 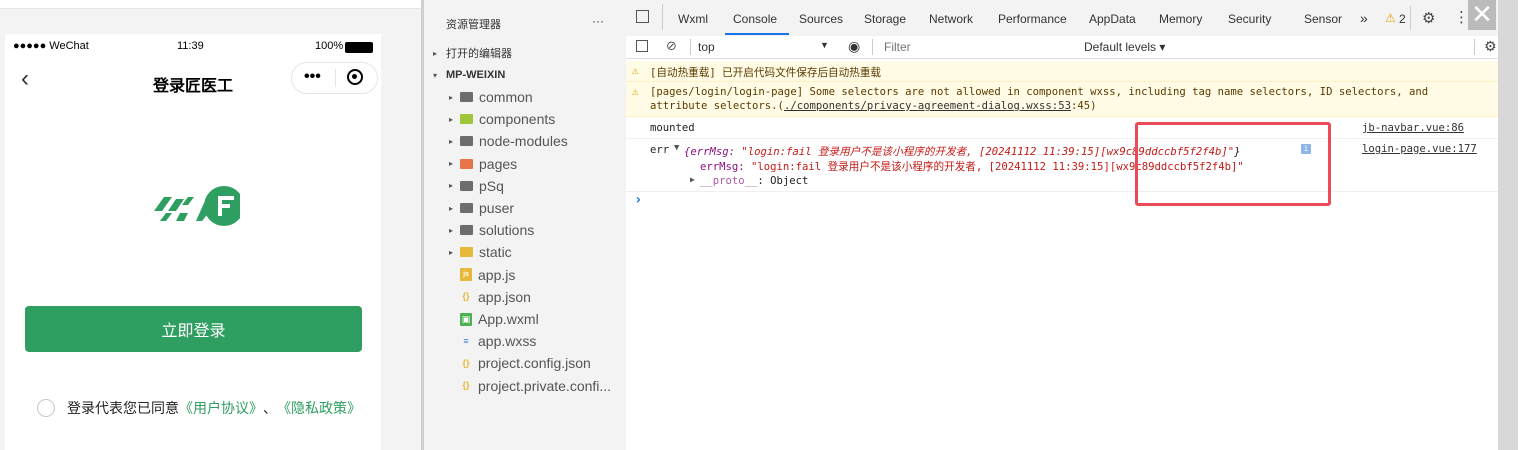 I want to click on proto-property: __proto__: Object, so click(x=754, y=181).